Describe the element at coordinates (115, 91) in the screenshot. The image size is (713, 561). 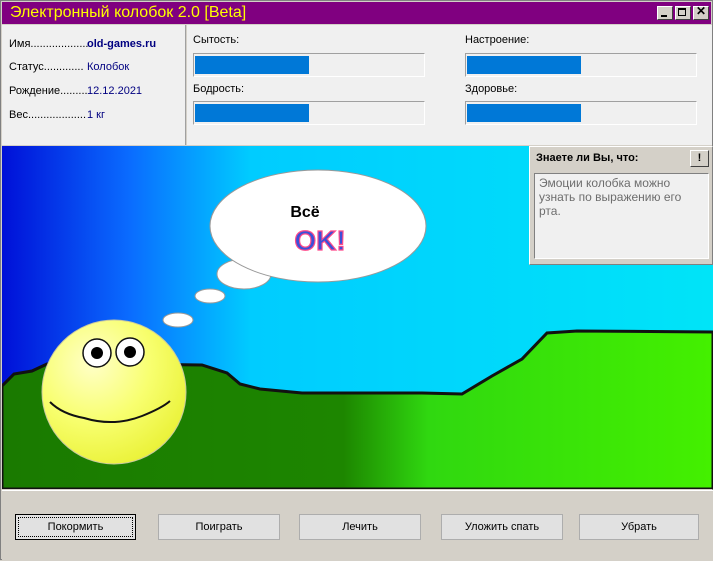
I see `info-value: 12.12.2021` at that location.